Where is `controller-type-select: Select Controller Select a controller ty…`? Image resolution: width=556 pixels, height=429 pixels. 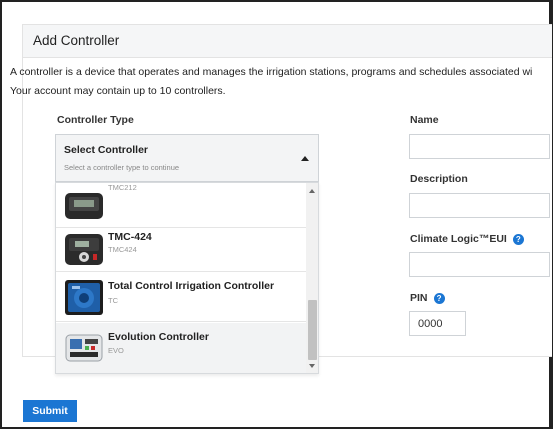 controller-type-select: Select Controller Select a controller ty… is located at coordinates (187, 158).